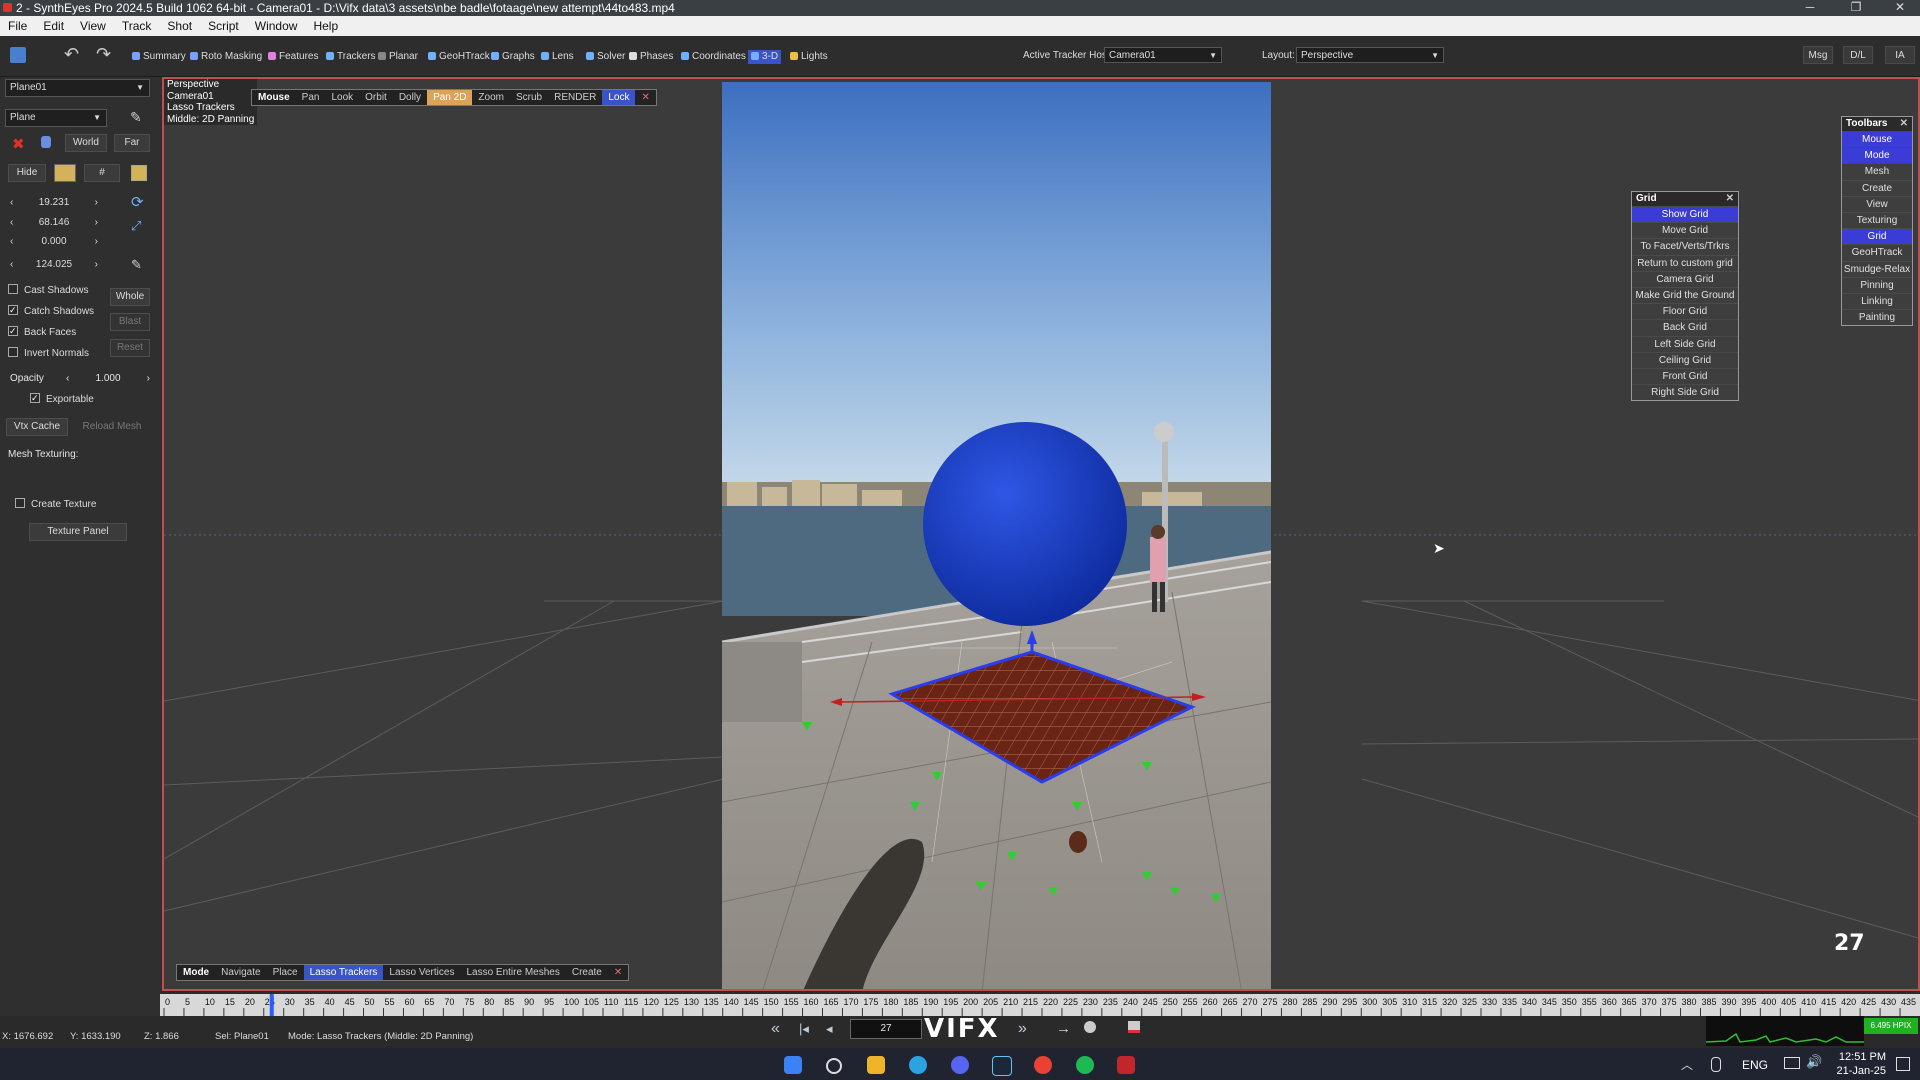 This screenshot has width=1920, height=1080. What do you see at coordinates (605, 57) in the screenshot?
I see `room-button-solver: Solver` at bounding box center [605, 57].